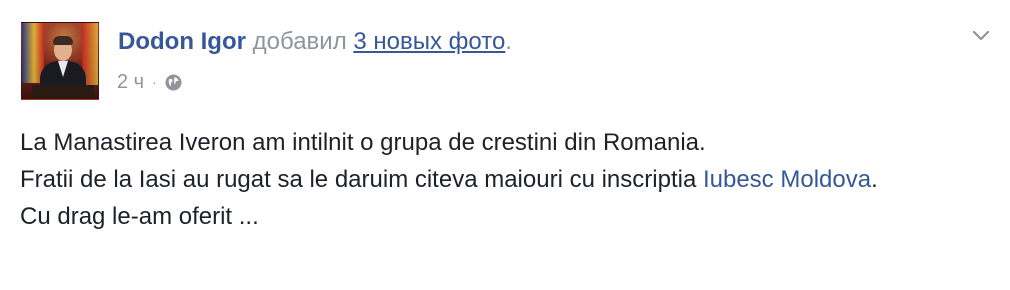 This screenshot has width=1010, height=290. What do you see at coordinates (508, 41) in the screenshot?
I see `header-period: .` at bounding box center [508, 41].